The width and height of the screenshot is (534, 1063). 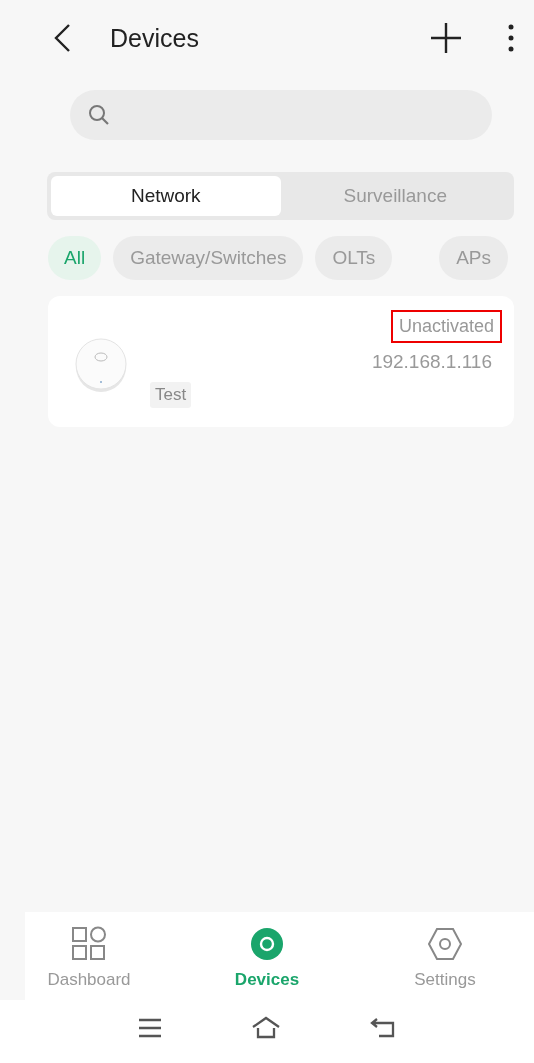 I want to click on nav-tab: Devices, so click(x=267, y=956).